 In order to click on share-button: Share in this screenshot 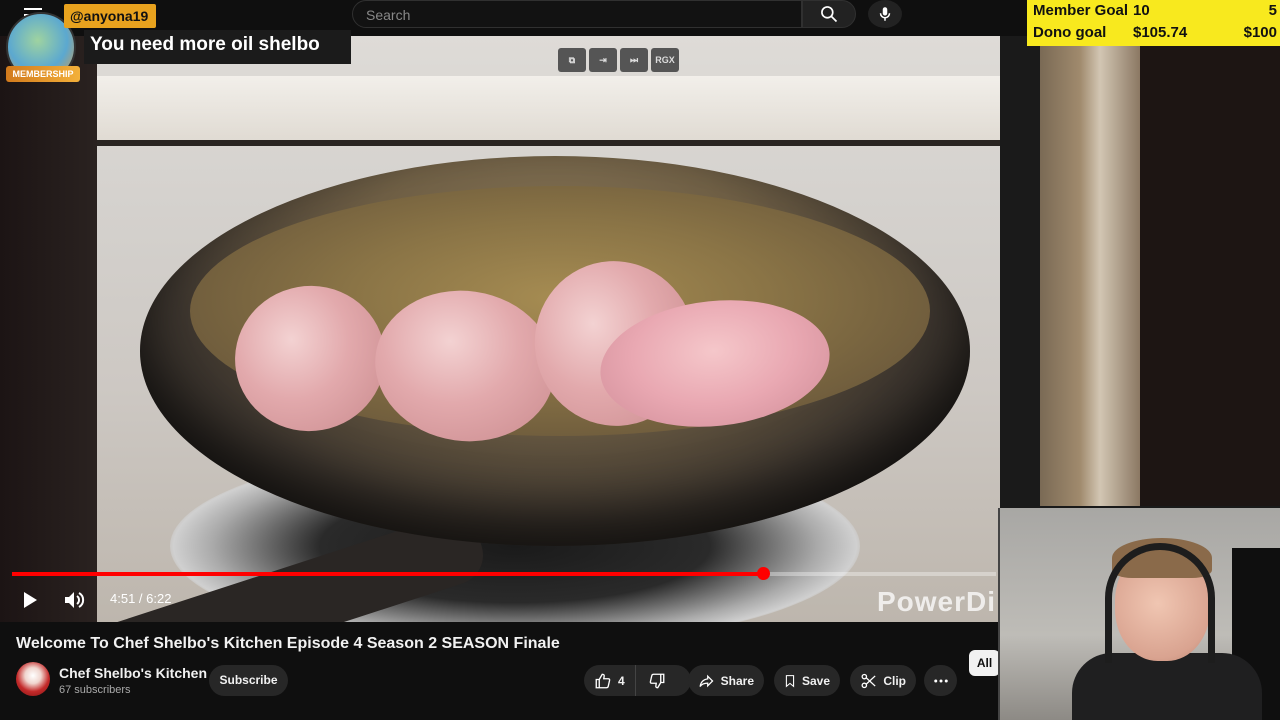, I will do `click(726, 680)`.